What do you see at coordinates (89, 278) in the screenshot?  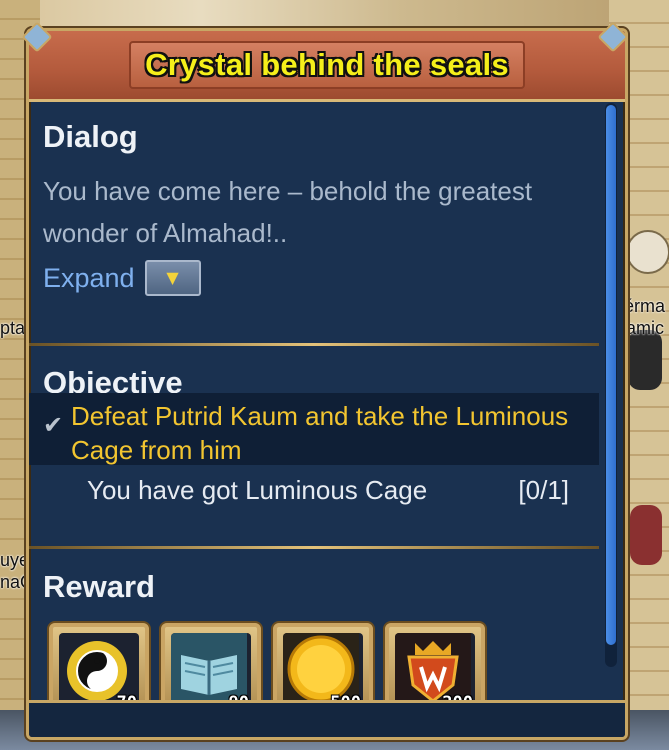 I see `expand-link: Expand` at bounding box center [89, 278].